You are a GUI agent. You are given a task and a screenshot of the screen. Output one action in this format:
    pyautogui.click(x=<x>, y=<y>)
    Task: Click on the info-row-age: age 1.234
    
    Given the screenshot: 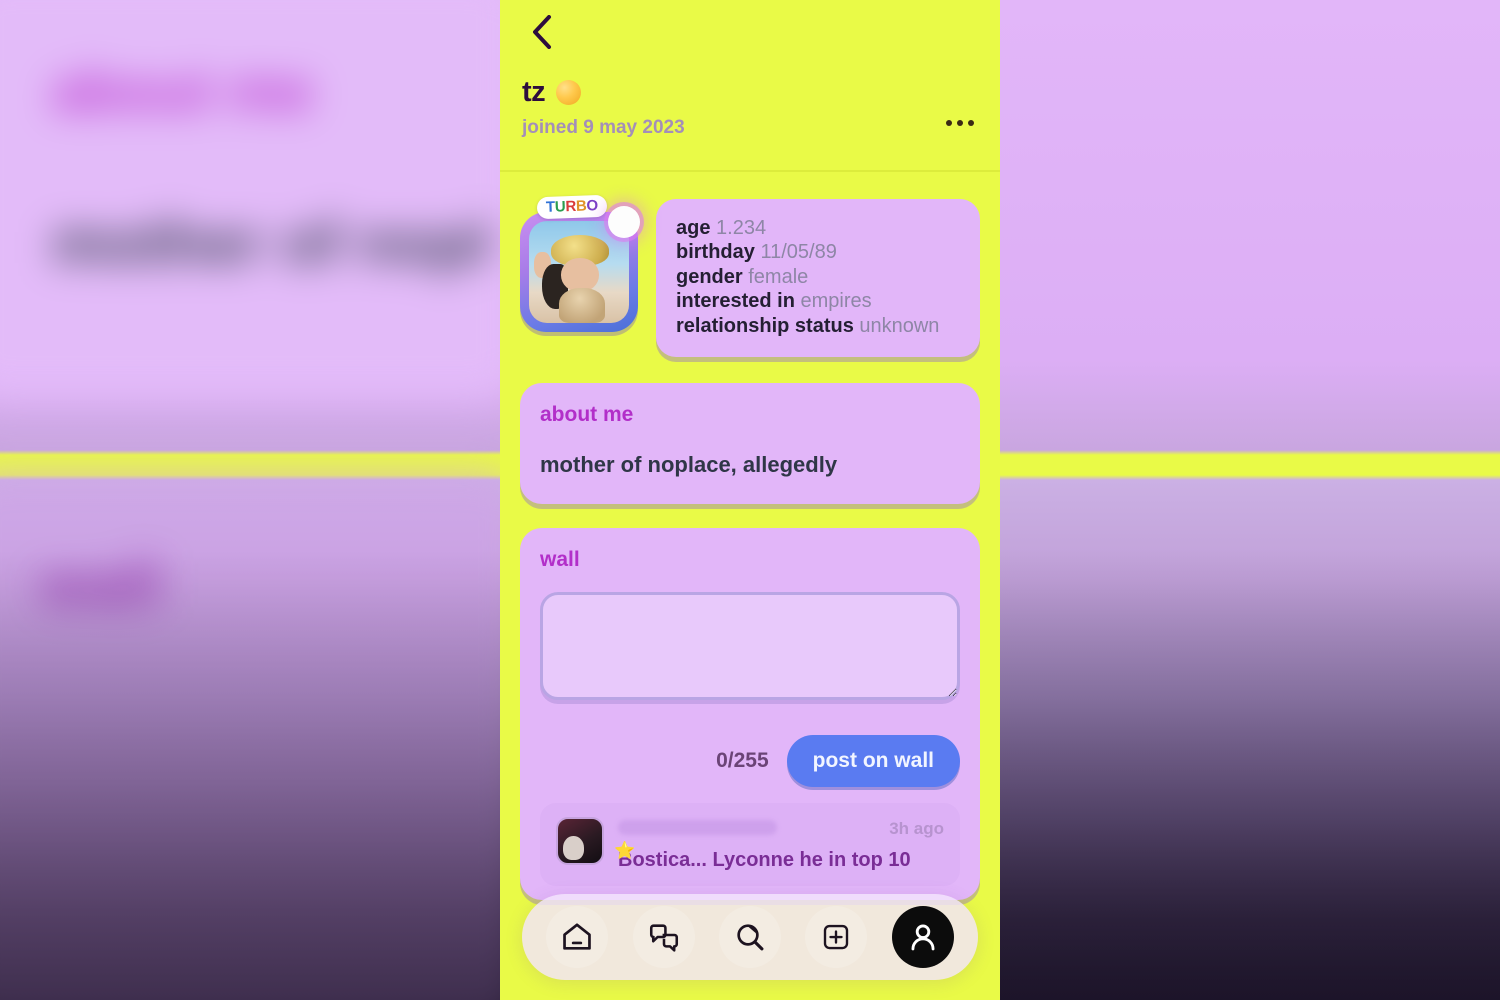 What is the action you would take?
    pyautogui.click(x=818, y=228)
    